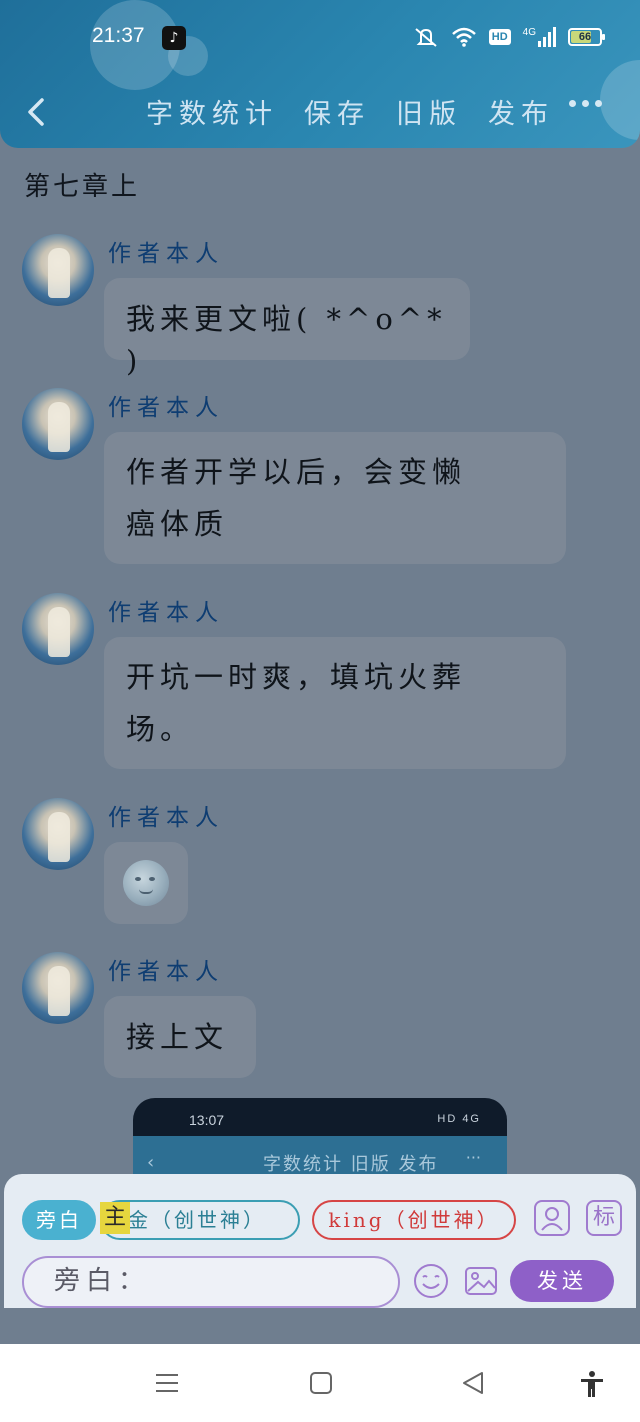 This screenshot has width=640, height=1422. I want to click on message-bubble: 我来更文啦( *^o^* ), so click(287, 328).